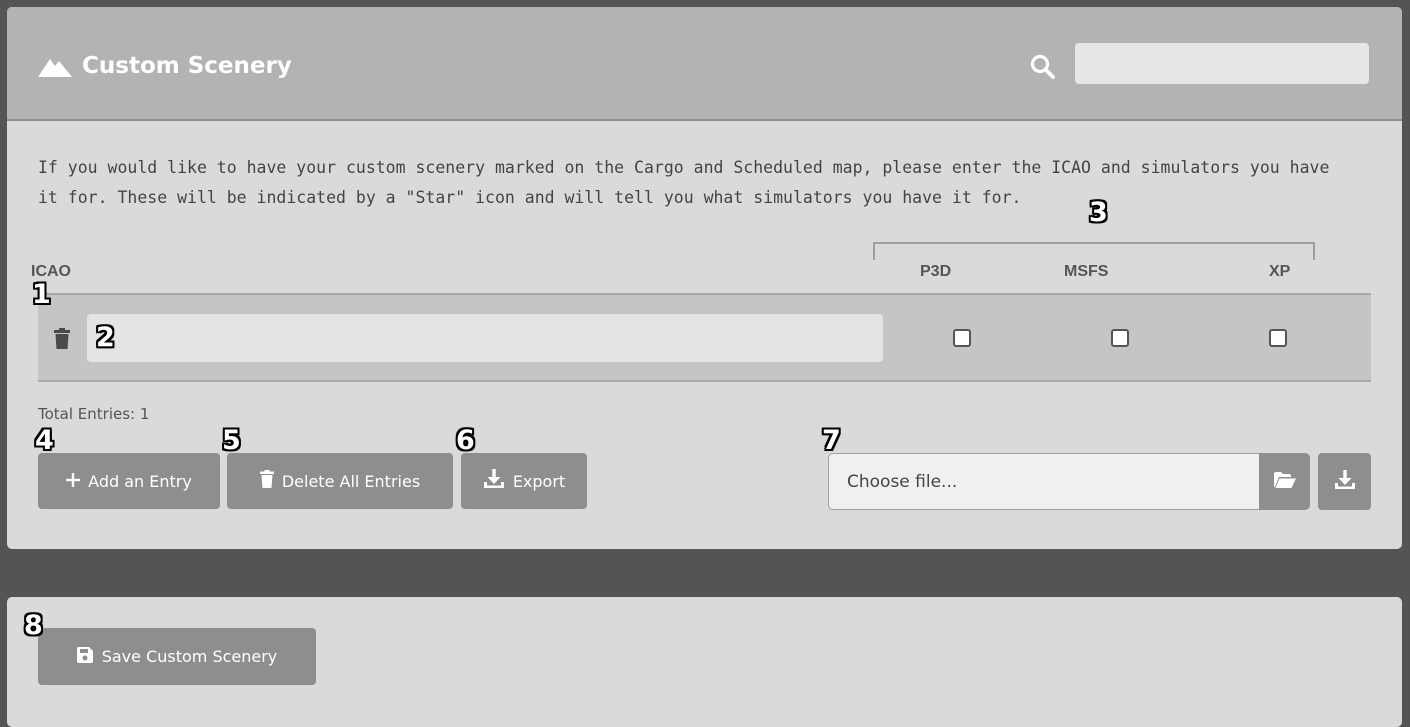 The height and width of the screenshot is (727, 1410). I want to click on column-header-p3d: P3D, so click(936, 271).